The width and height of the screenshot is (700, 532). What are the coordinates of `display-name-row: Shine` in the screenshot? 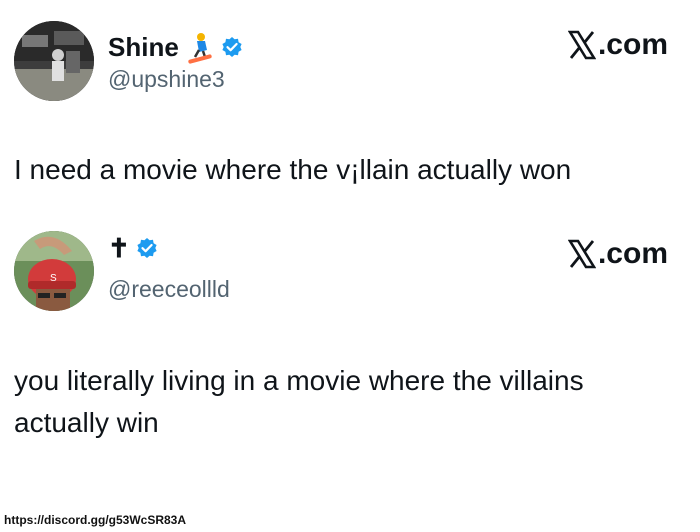 It's located at (175, 47).